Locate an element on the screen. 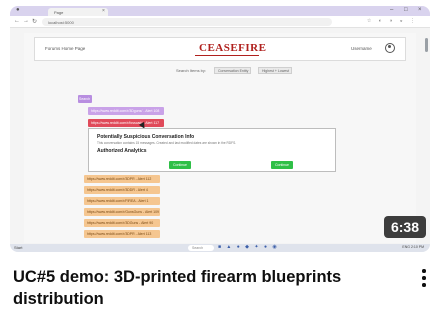  start-button: Start is located at coordinates (18, 247).